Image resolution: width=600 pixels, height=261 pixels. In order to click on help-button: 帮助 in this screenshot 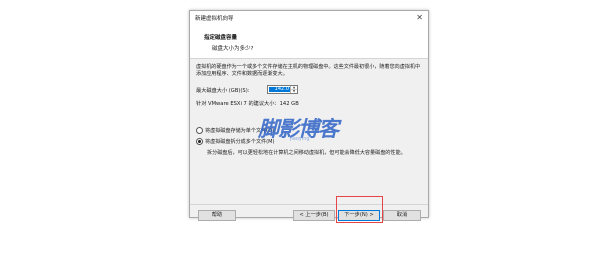, I will do `click(217, 215)`.